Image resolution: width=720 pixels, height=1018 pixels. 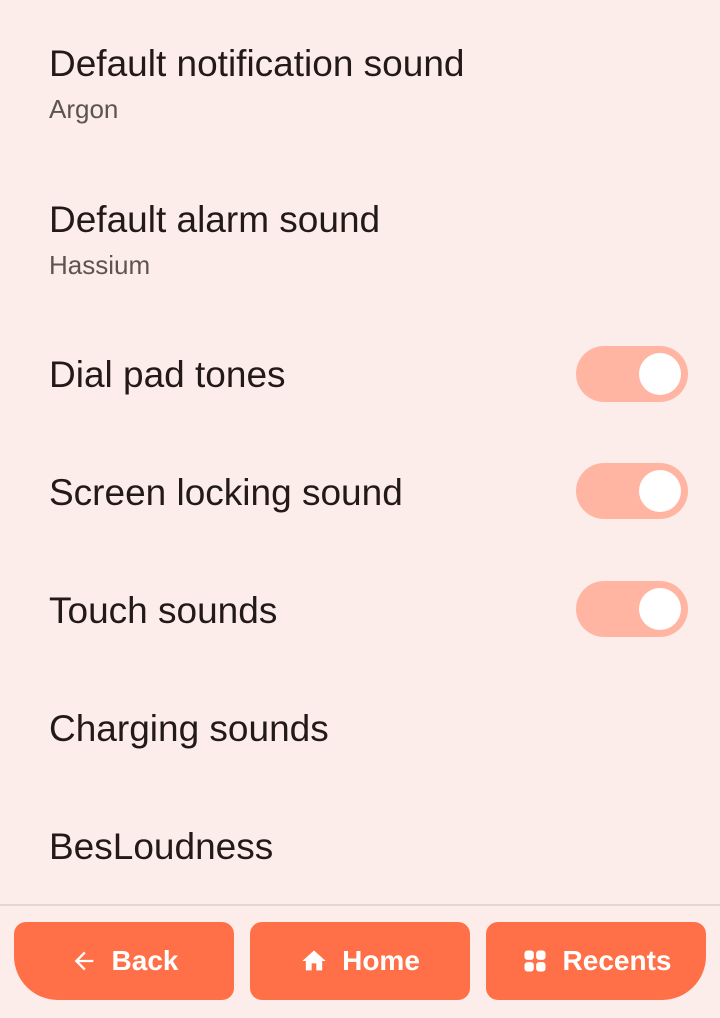 What do you see at coordinates (632, 609) in the screenshot?
I see `touch-sounds-switch` at bounding box center [632, 609].